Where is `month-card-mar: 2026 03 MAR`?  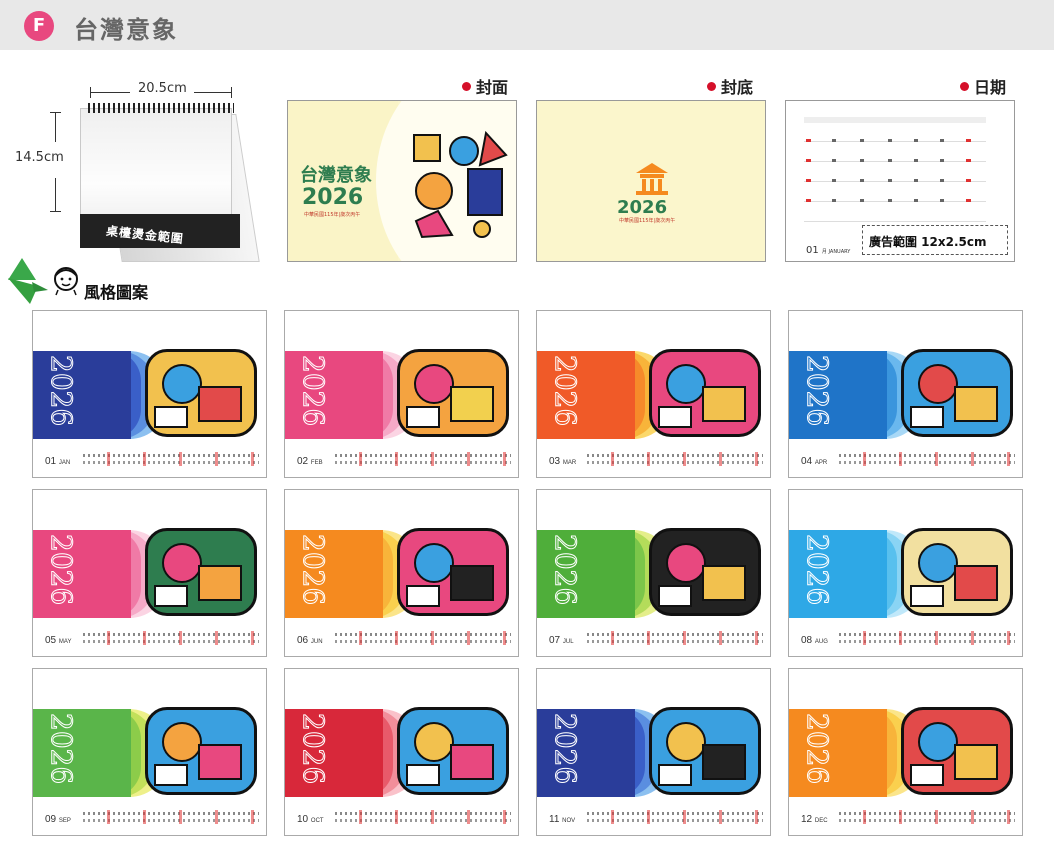 month-card-mar: 2026 03 MAR is located at coordinates (653, 394).